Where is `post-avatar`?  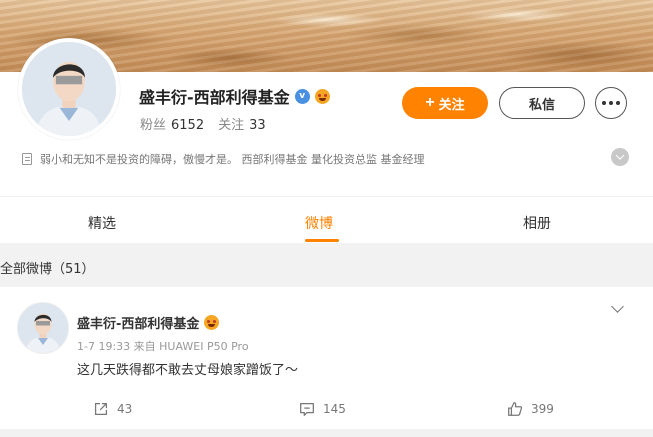 post-avatar is located at coordinates (43, 328).